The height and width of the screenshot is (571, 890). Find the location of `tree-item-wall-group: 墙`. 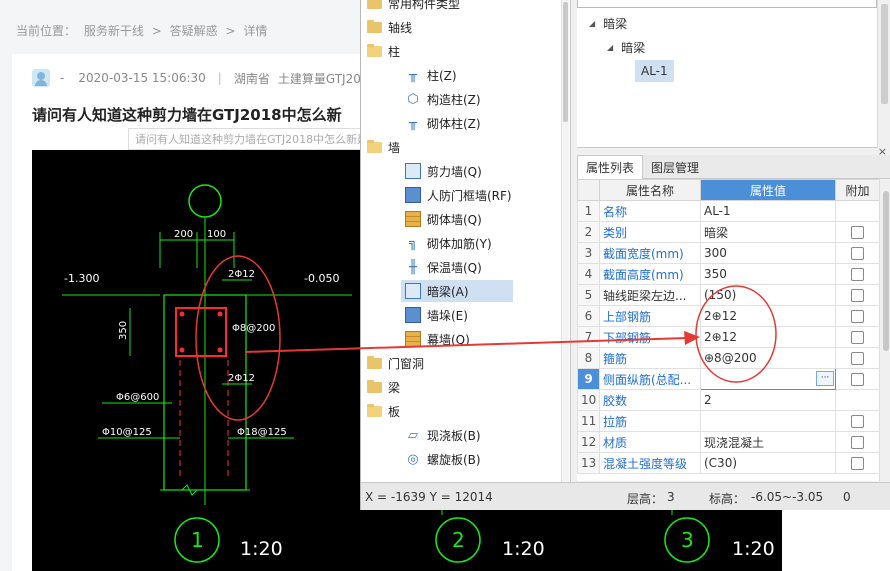

tree-item-wall-group: 墙 is located at coordinates (383, 147).